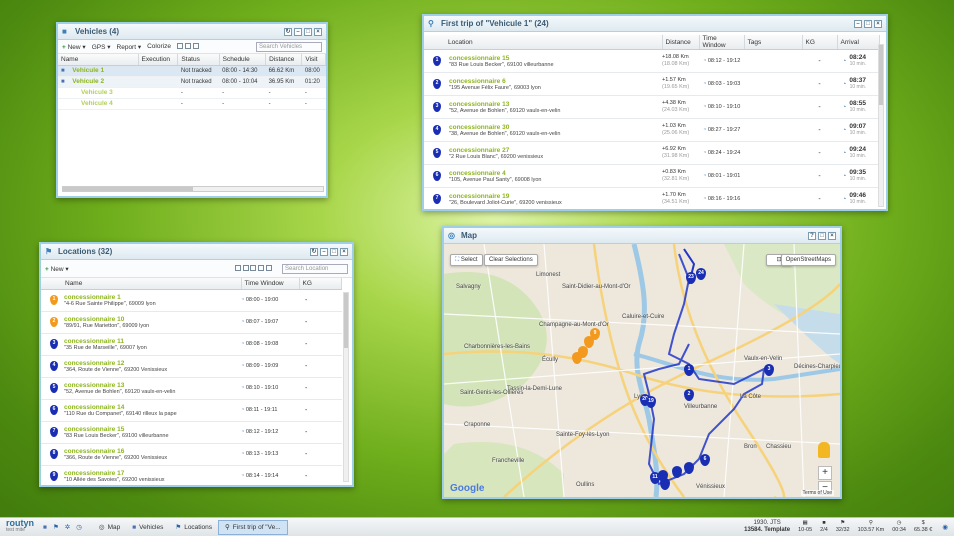 The height and width of the screenshot is (536, 954). Describe the element at coordinates (105, 347) in the screenshot. I see `address: "35 Rue de Marseille", 69007 lyon` at that location.